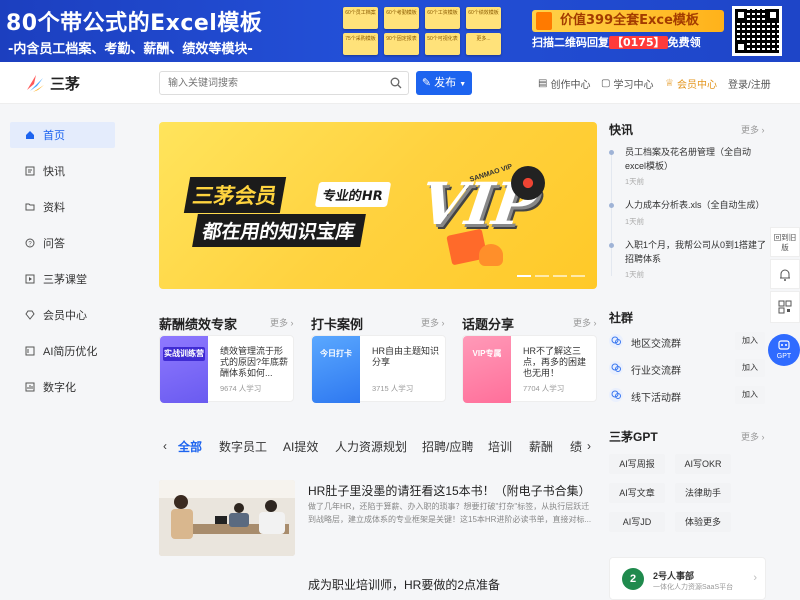  I want to click on gpt-more-button: 体验更多, so click(703, 522).